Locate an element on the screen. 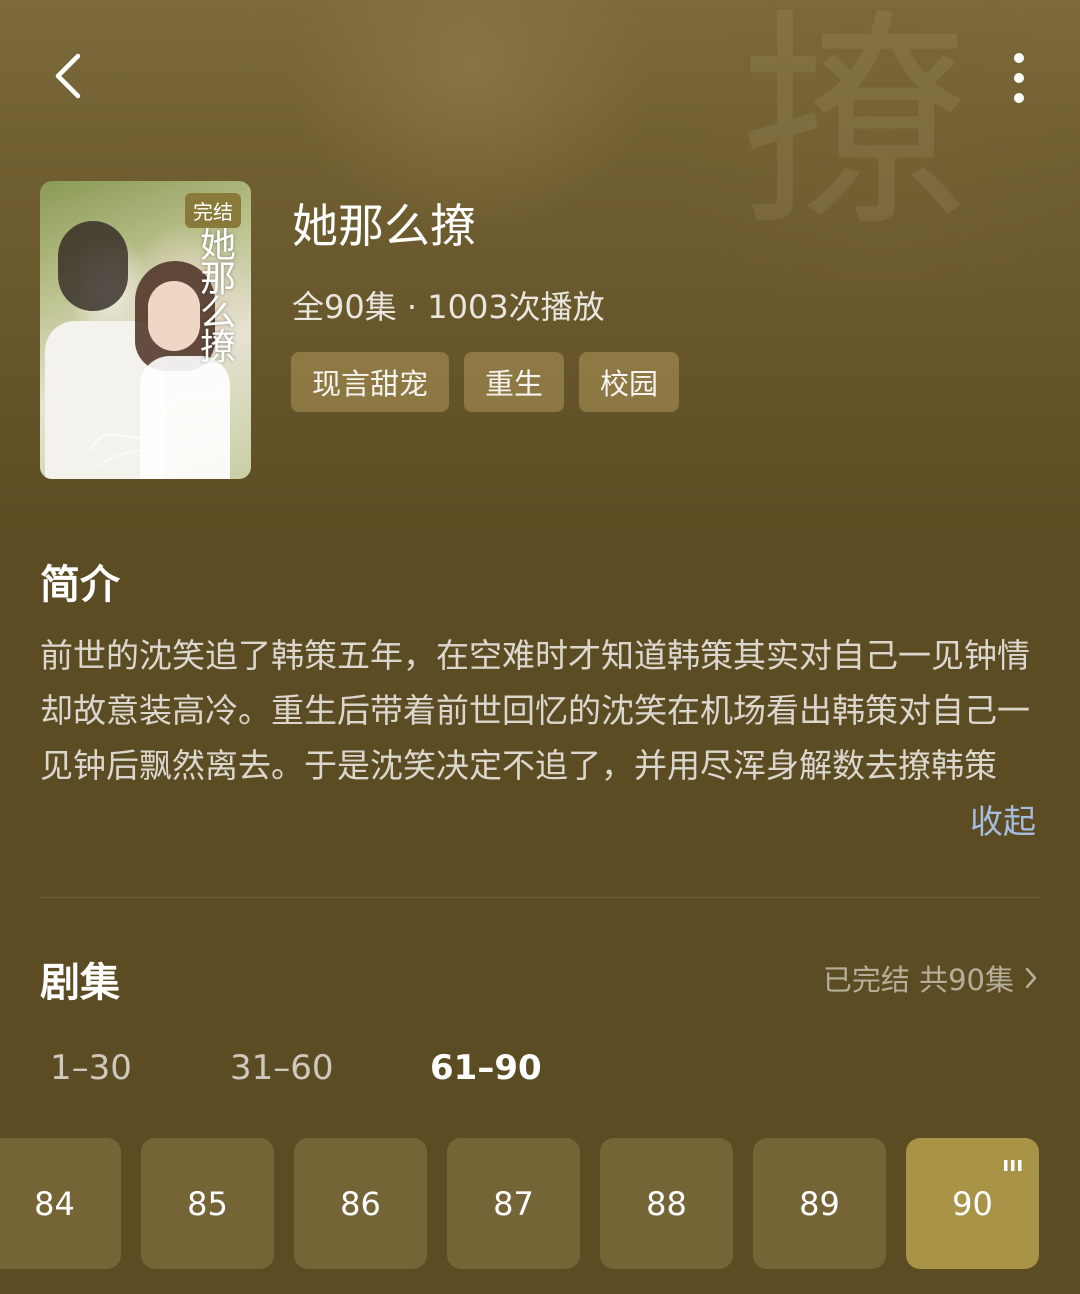 The image size is (1080, 1294). tag-item: 重生 is located at coordinates (514, 382).